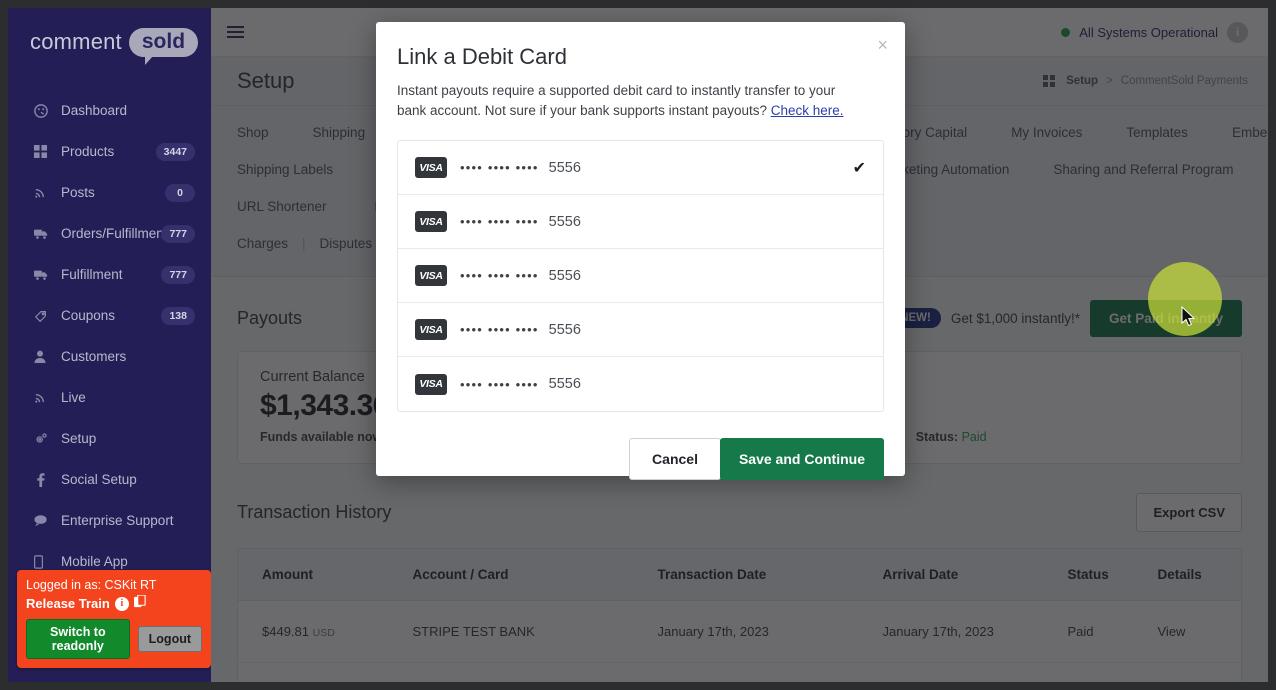 The image size is (1276, 690). I want to click on promo-text: Get $1,000 instantly!*, so click(1015, 318).